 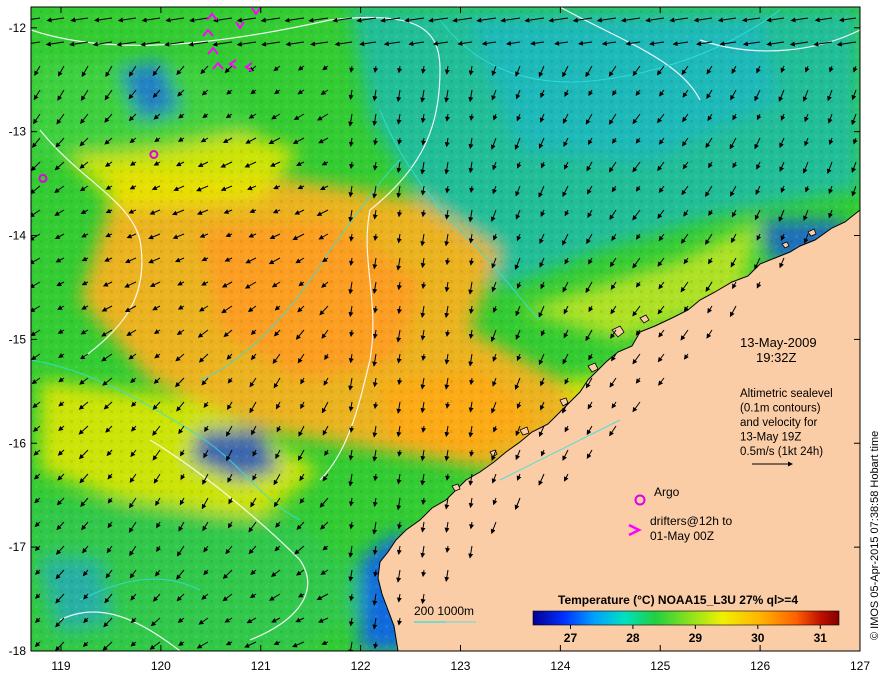 I want to click on y-tick-label: -17, so click(x=18, y=547).